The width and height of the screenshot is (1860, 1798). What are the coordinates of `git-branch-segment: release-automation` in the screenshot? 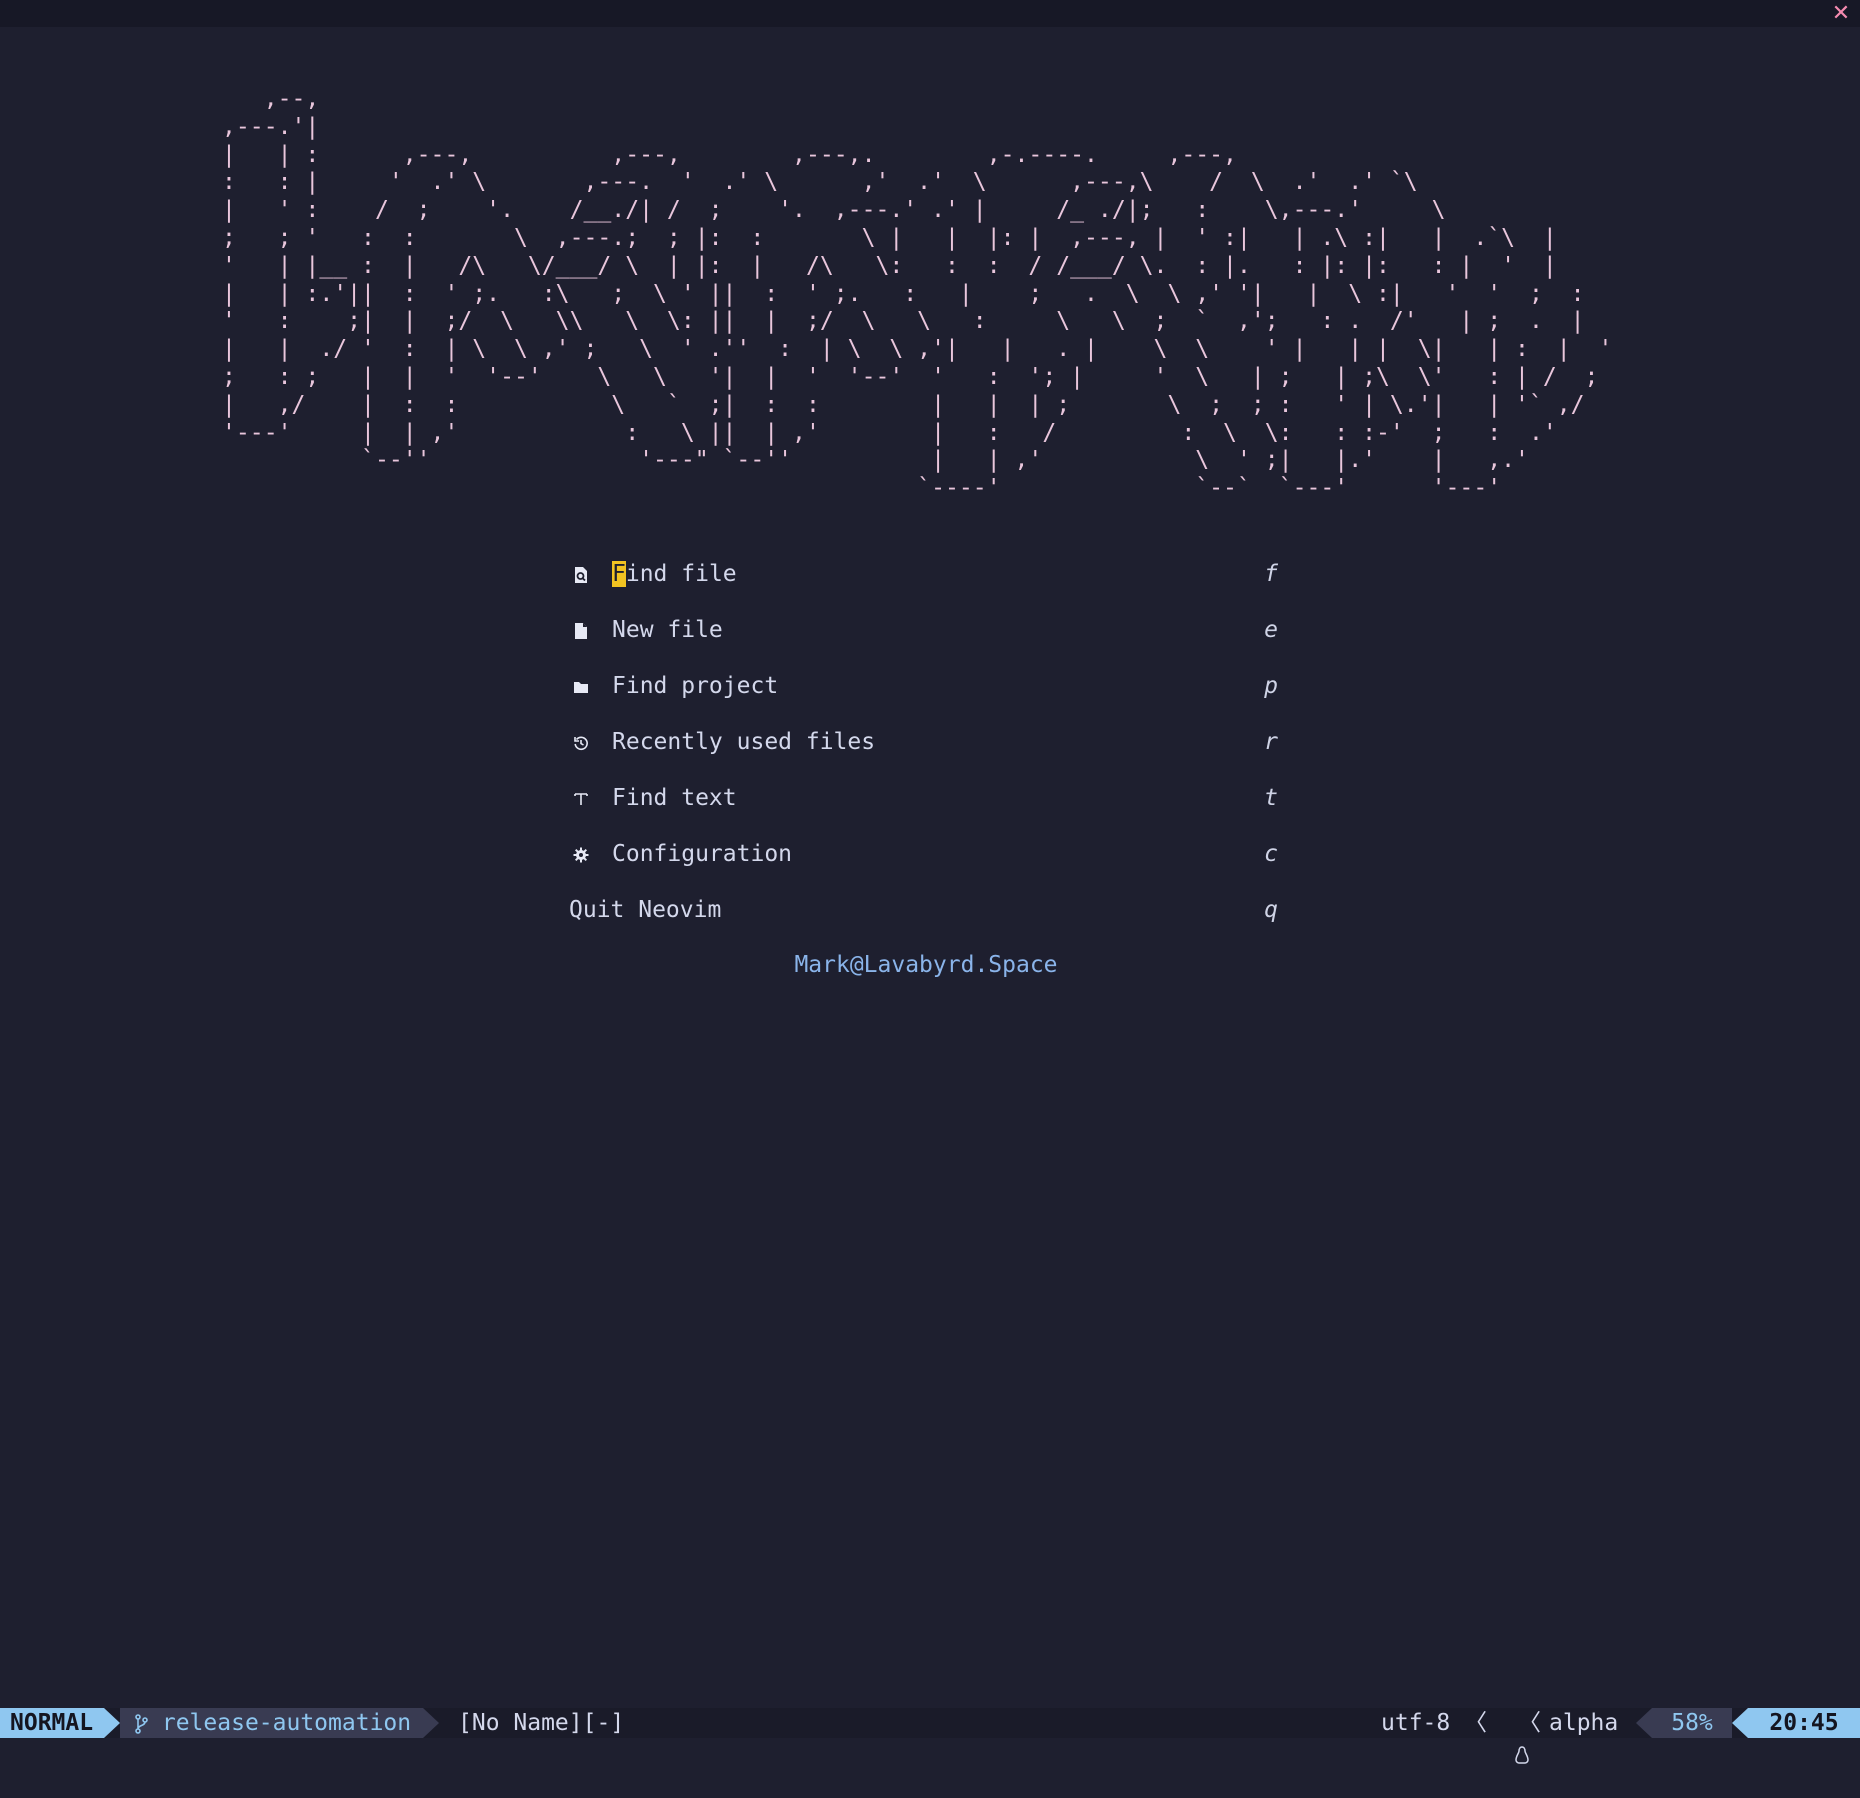 It's located at (271, 1723).